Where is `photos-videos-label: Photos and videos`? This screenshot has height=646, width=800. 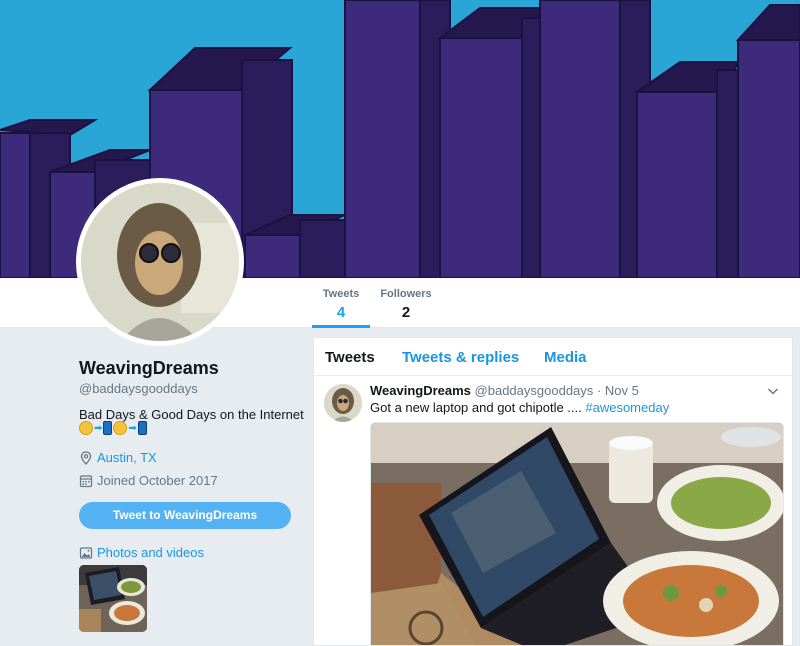
photos-videos-label: Photos and videos is located at coordinates (150, 552).